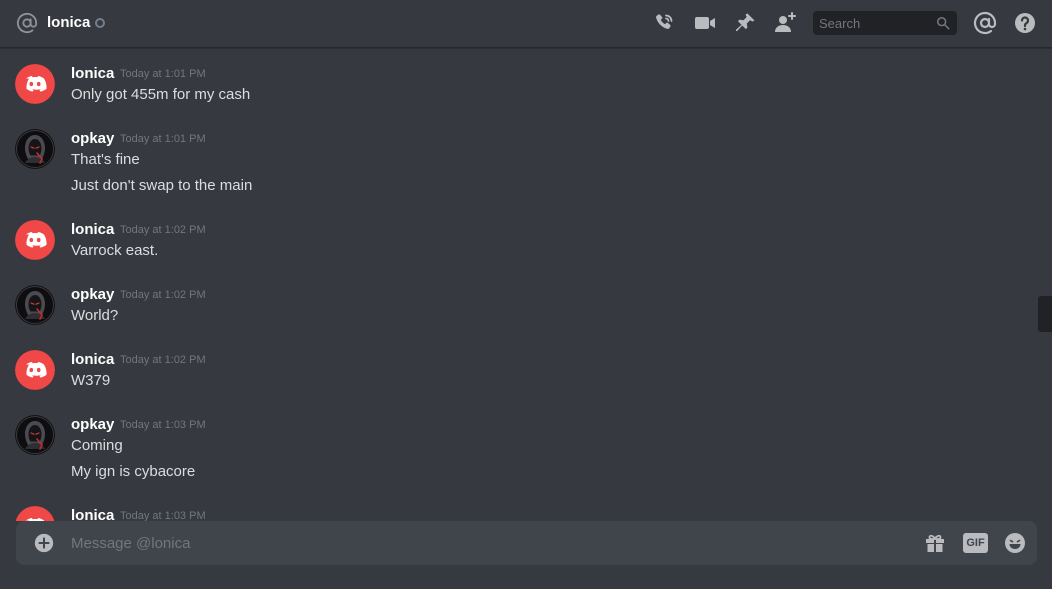  What do you see at coordinates (100, 23) in the screenshot?
I see `status-offline-indicator` at bounding box center [100, 23].